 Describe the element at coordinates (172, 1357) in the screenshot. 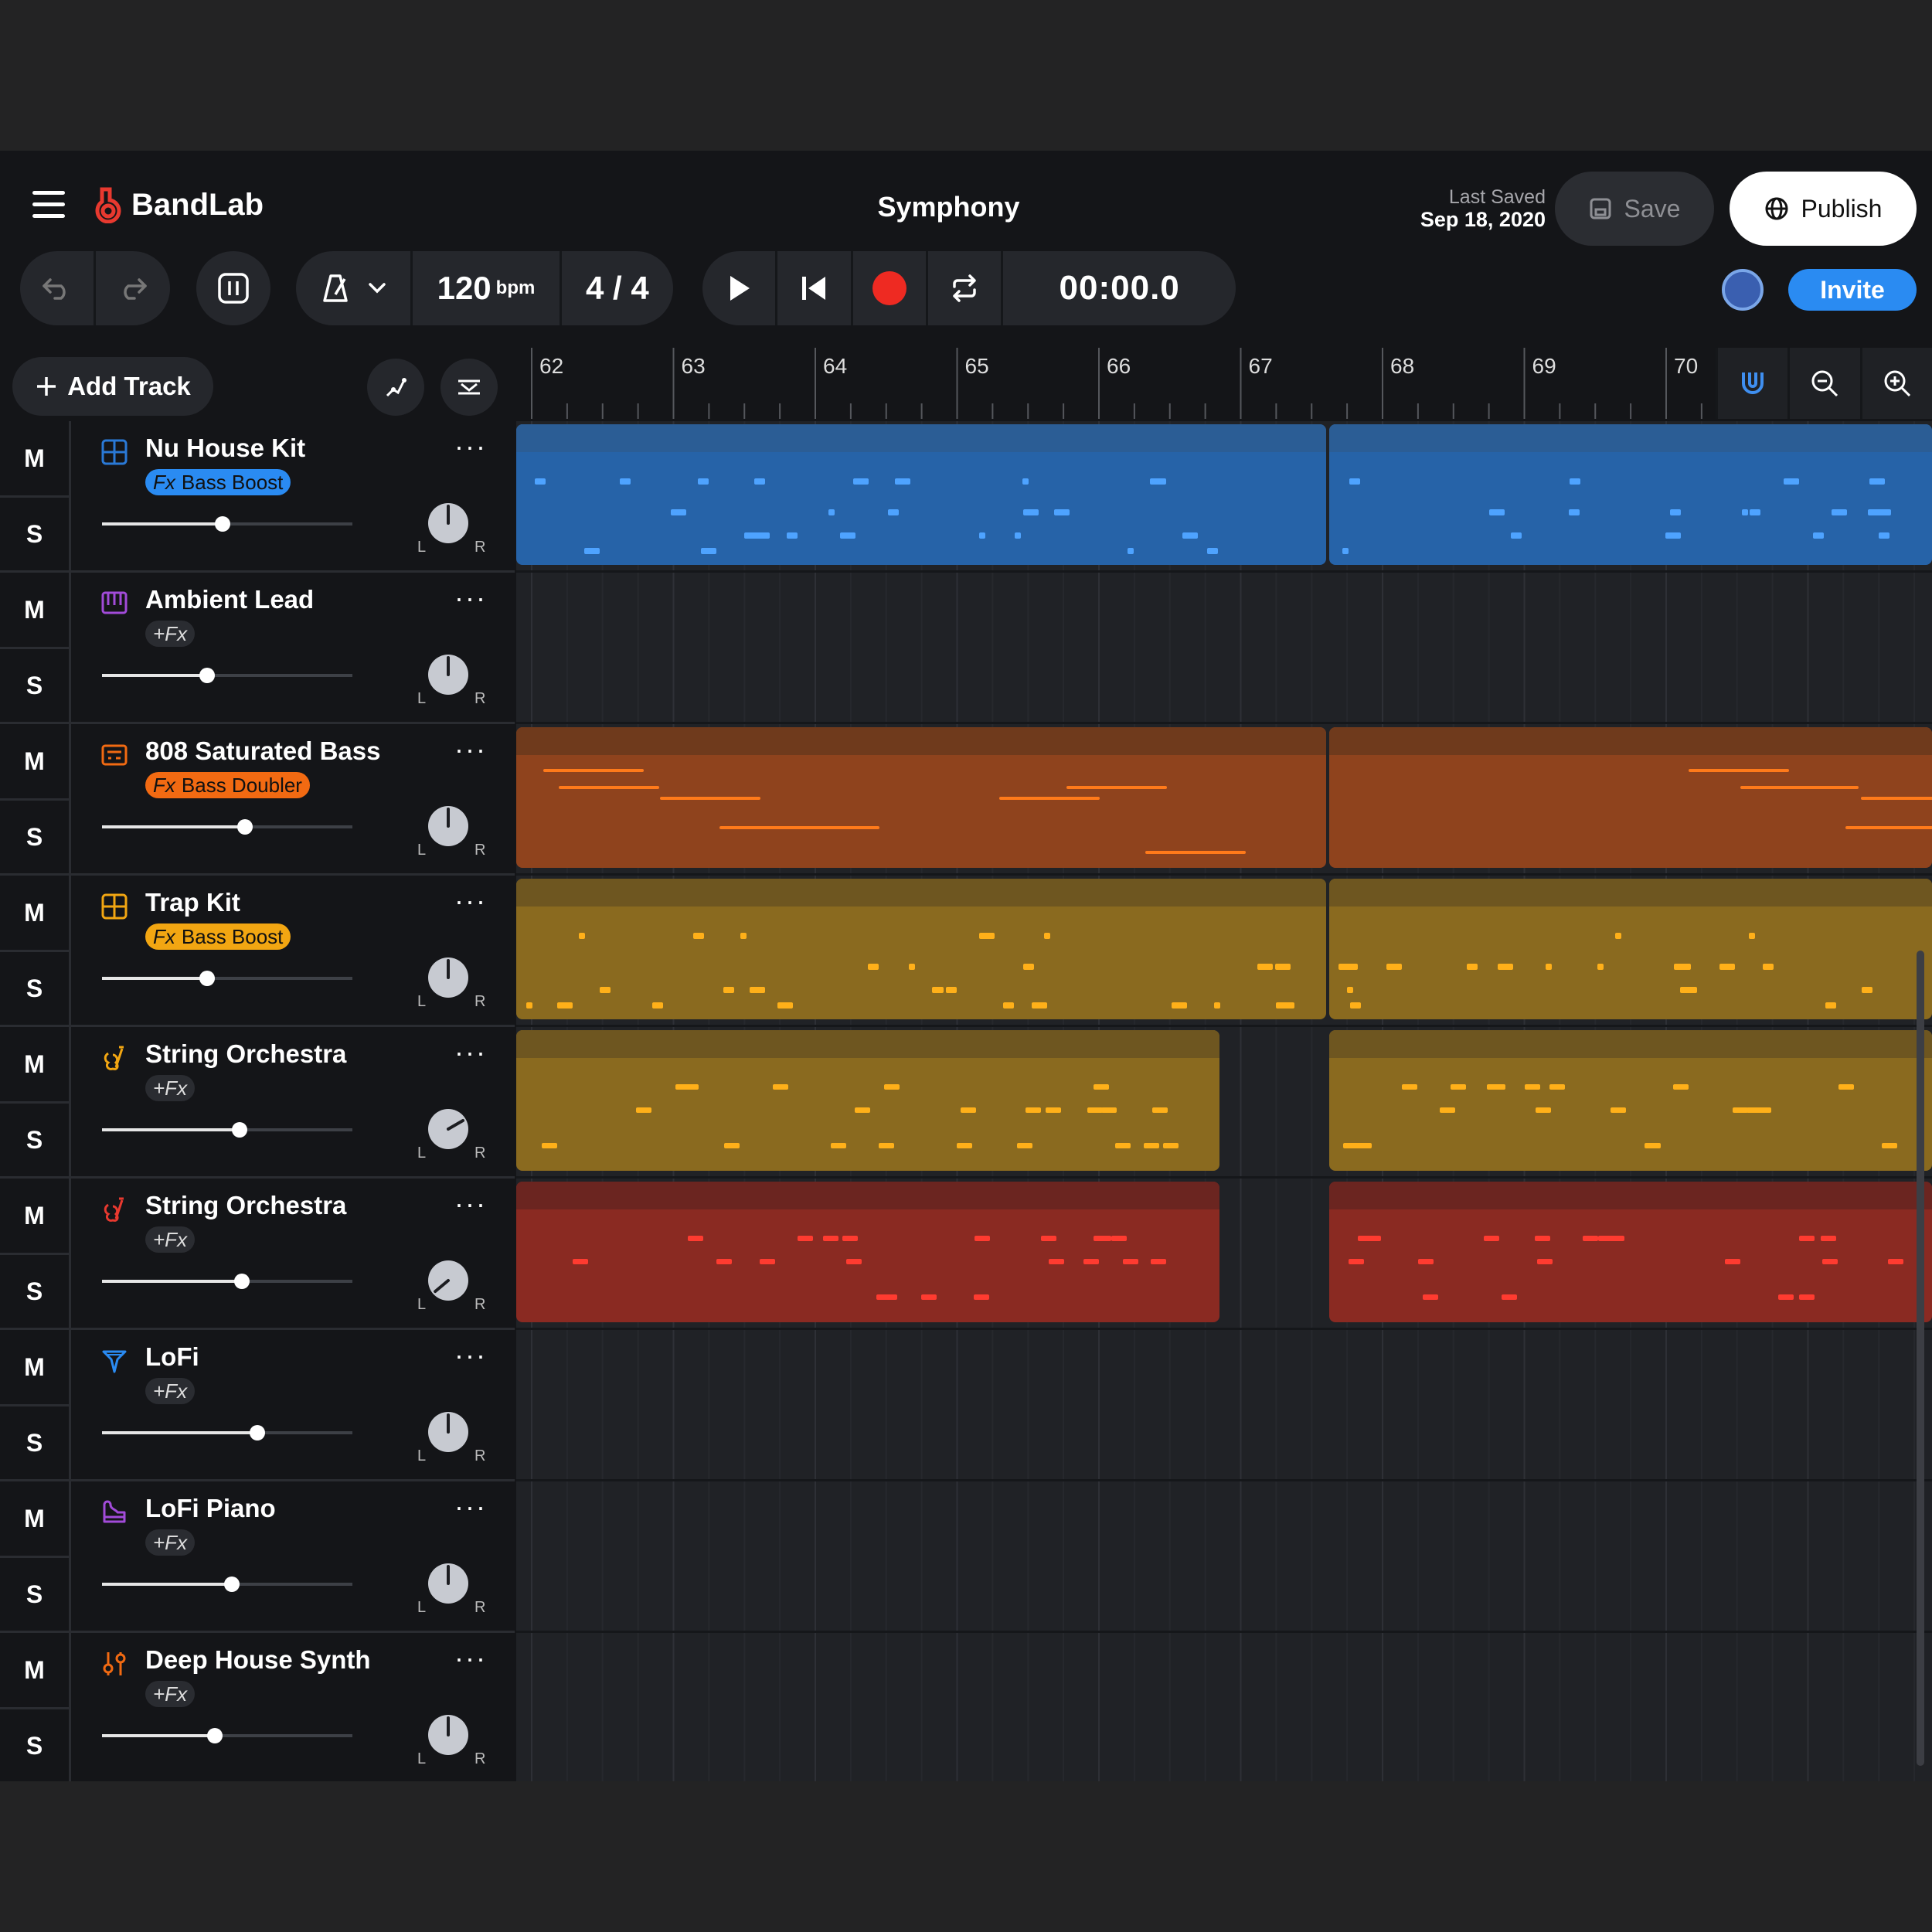

I see `track-name: LoFi` at that location.